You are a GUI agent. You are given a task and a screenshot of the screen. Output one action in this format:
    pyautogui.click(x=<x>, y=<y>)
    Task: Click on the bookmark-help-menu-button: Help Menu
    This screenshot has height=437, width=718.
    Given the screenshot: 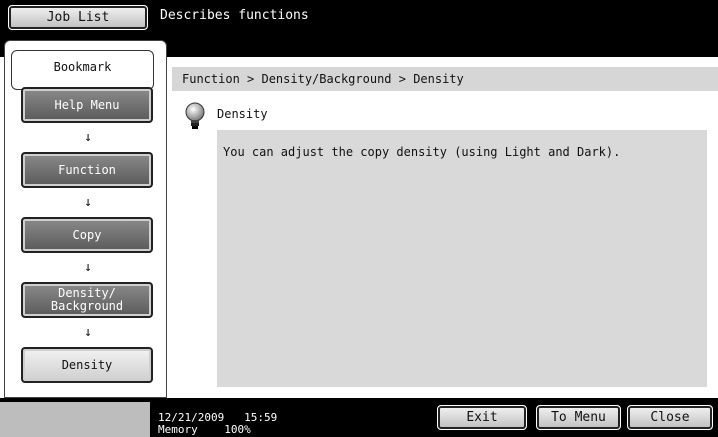 What is the action you would take?
    pyautogui.click(x=87, y=105)
    